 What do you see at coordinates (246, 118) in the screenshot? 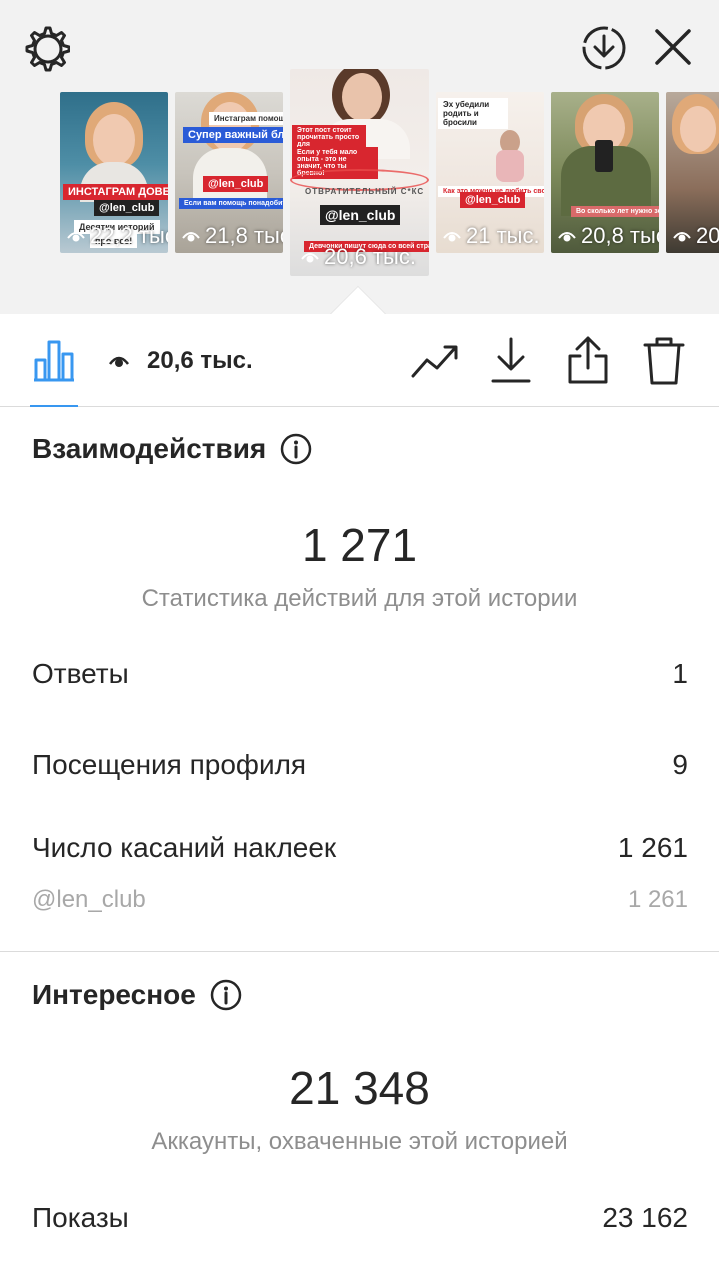
I see `story-tag: Инстаграм помощи` at bounding box center [246, 118].